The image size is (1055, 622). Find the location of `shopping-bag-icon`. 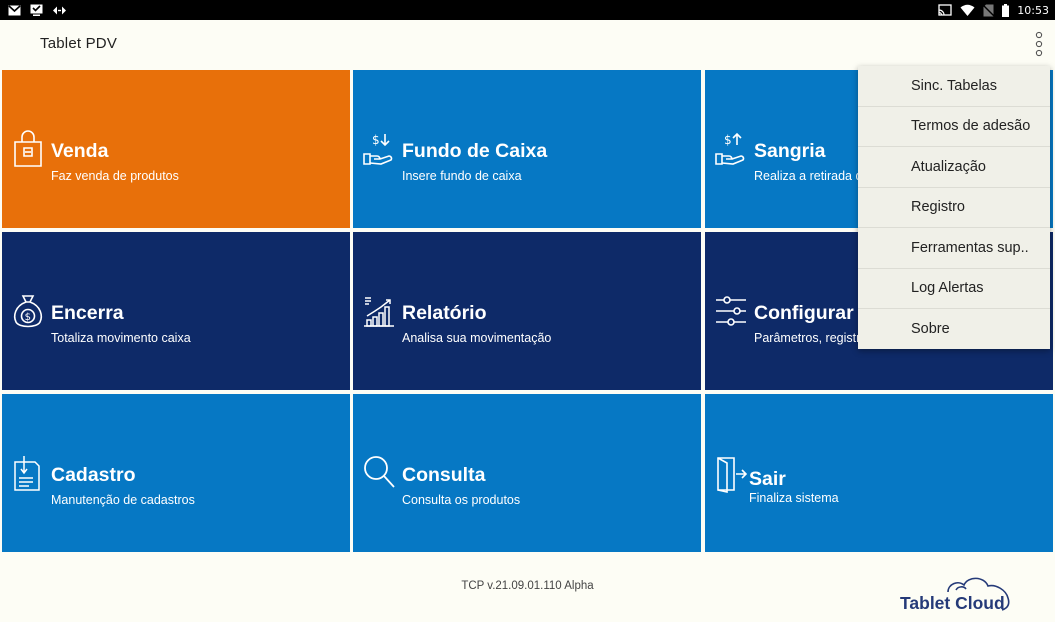

shopping-bag-icon is located at coordinates (28, 148).